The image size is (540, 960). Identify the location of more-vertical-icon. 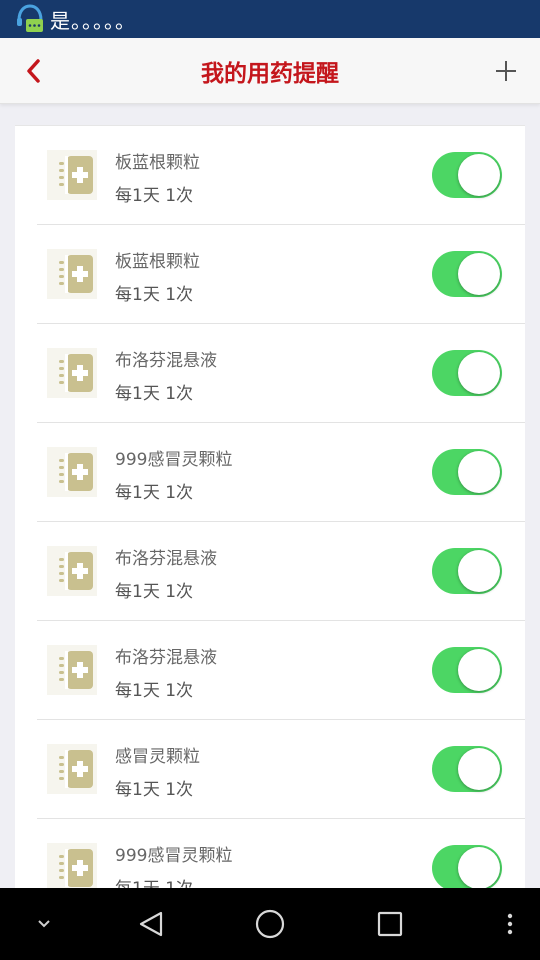
(510, 924).